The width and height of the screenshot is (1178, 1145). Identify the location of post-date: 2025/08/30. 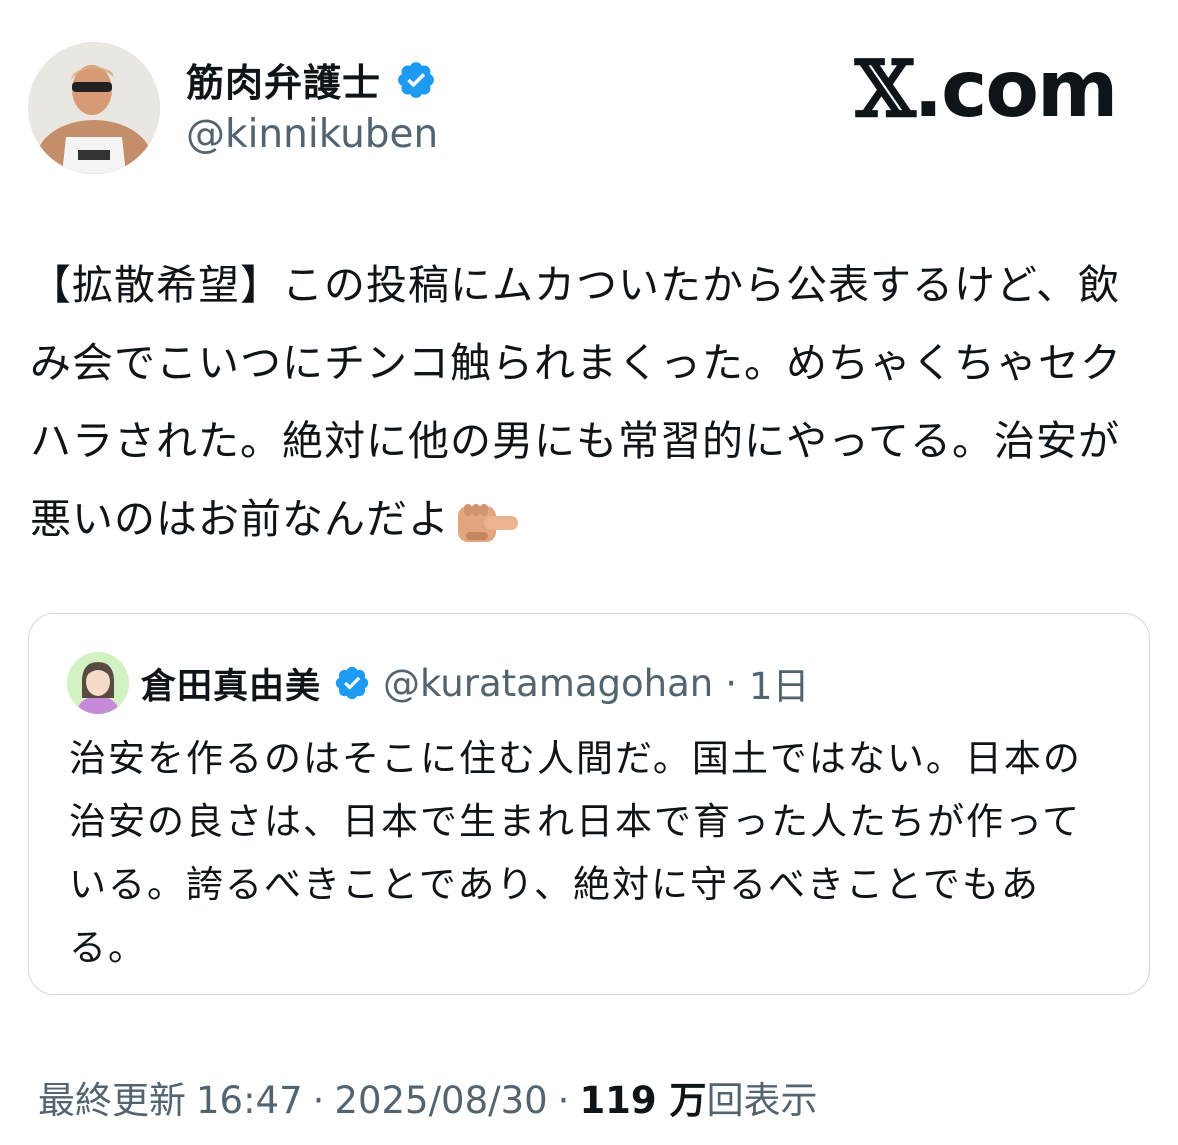
(440, 1100).